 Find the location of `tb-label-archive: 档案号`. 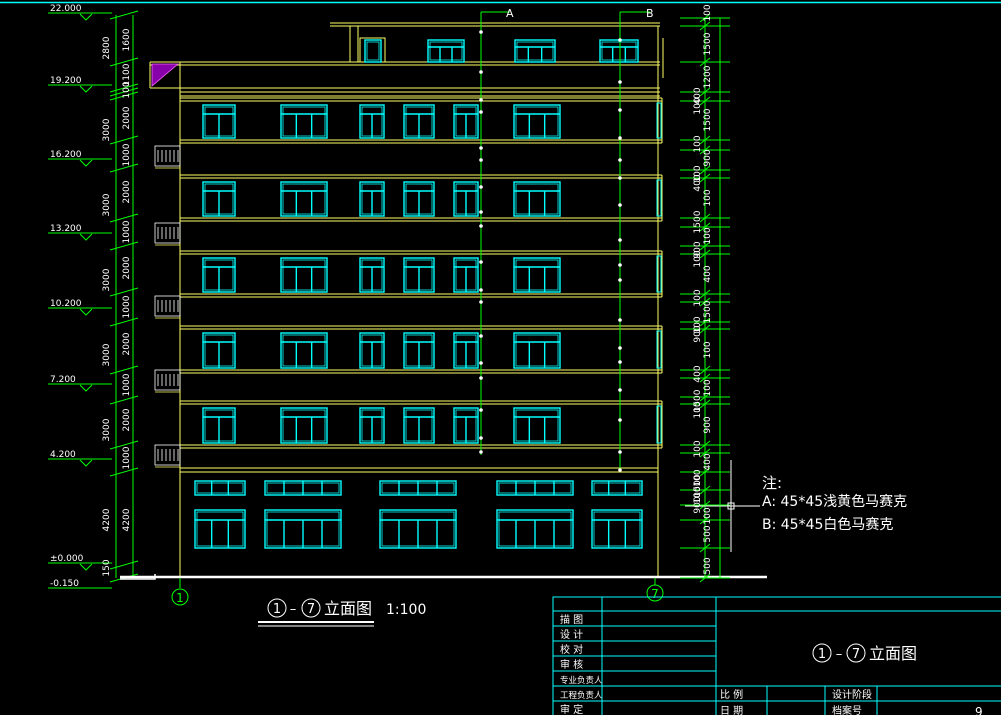

tb-label-archive: 档案号 is located at coordinates (847, 709).